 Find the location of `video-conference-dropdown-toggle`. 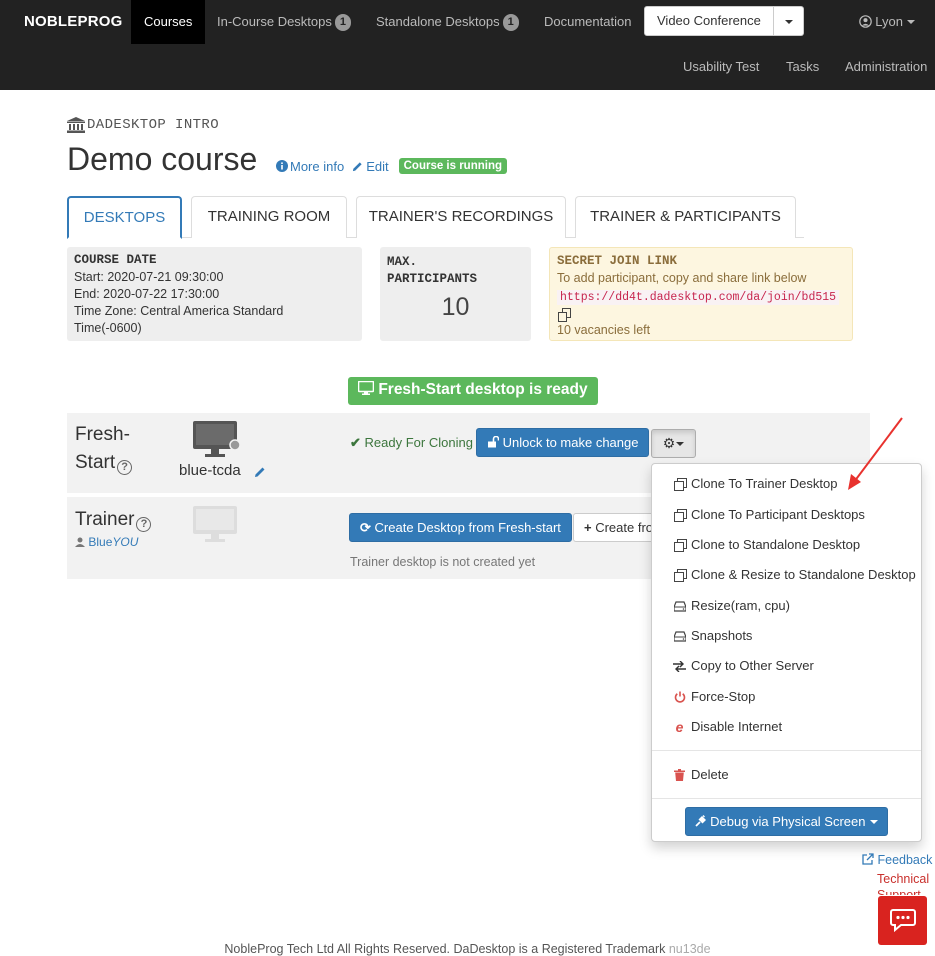

video-conference-dropdown-toggle is located at coordinates (788, 21).